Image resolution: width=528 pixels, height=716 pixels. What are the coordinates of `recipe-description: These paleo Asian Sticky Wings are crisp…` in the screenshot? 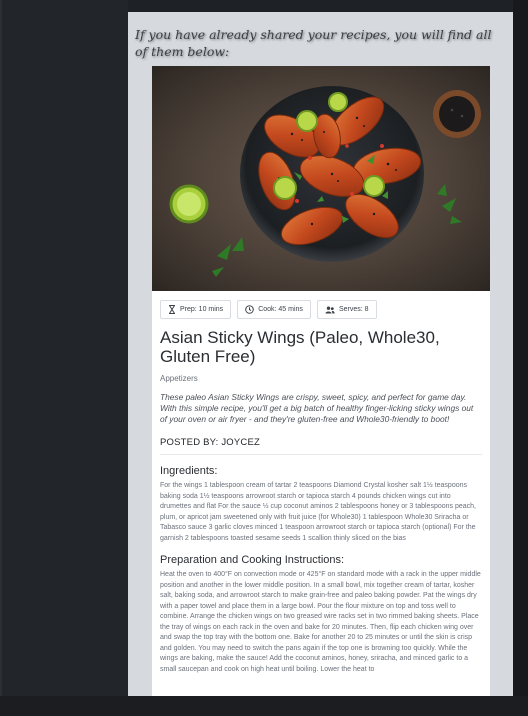 It's located at (317, 408).